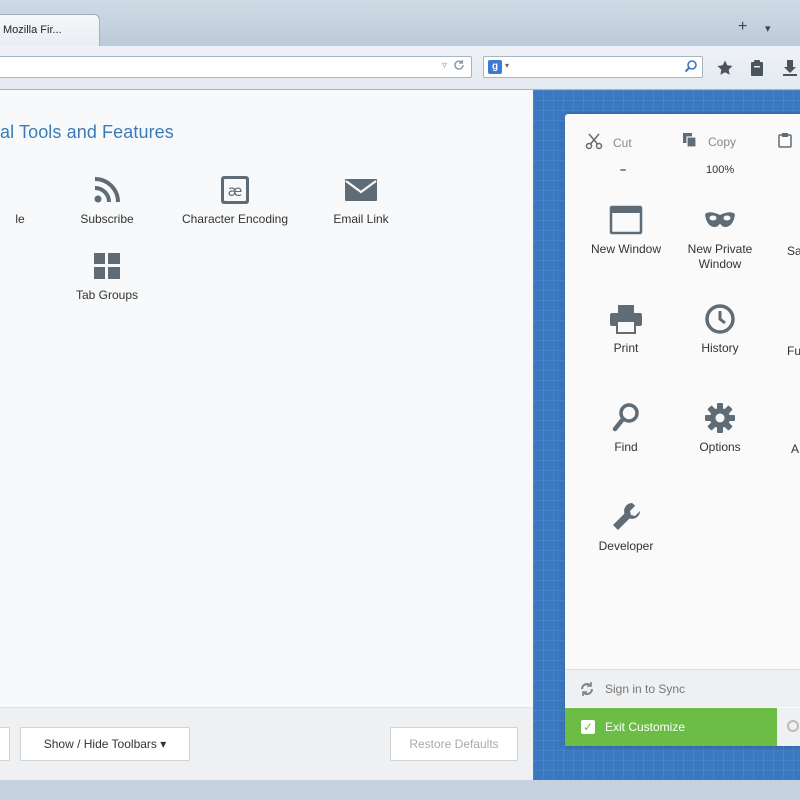  Describe the element at coordinates (87, 132) in the screenshot. I see `workspace-title: al Tools and Features` at that location.